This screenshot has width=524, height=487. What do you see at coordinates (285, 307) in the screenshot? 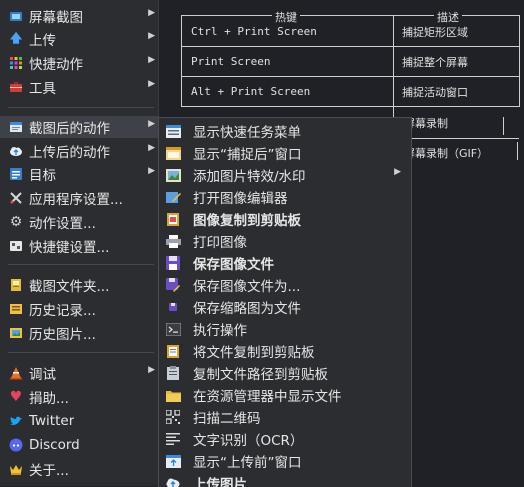
I see `submenu-item-save-thumbnail: 保存缩略图为文件` at bounding box center [285, 307].